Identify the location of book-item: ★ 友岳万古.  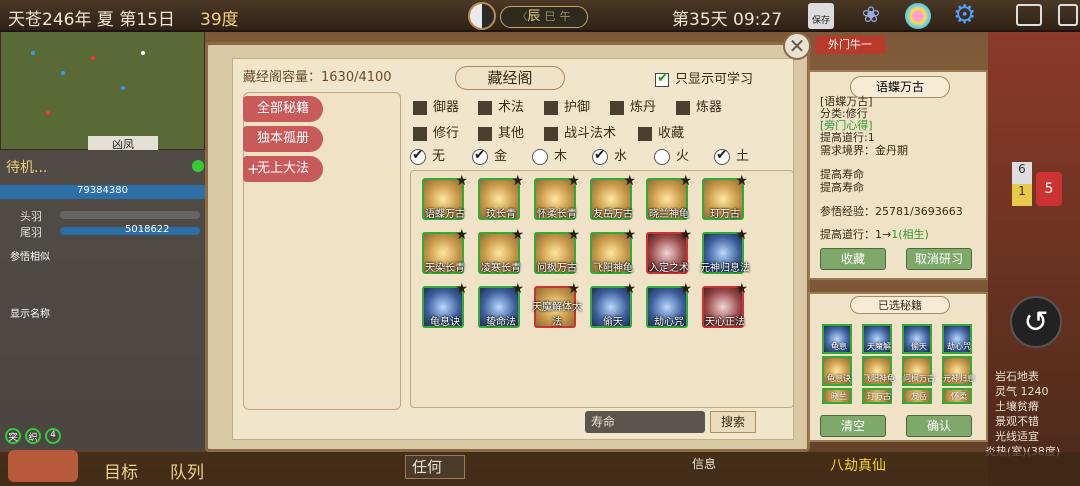
(613, 196).